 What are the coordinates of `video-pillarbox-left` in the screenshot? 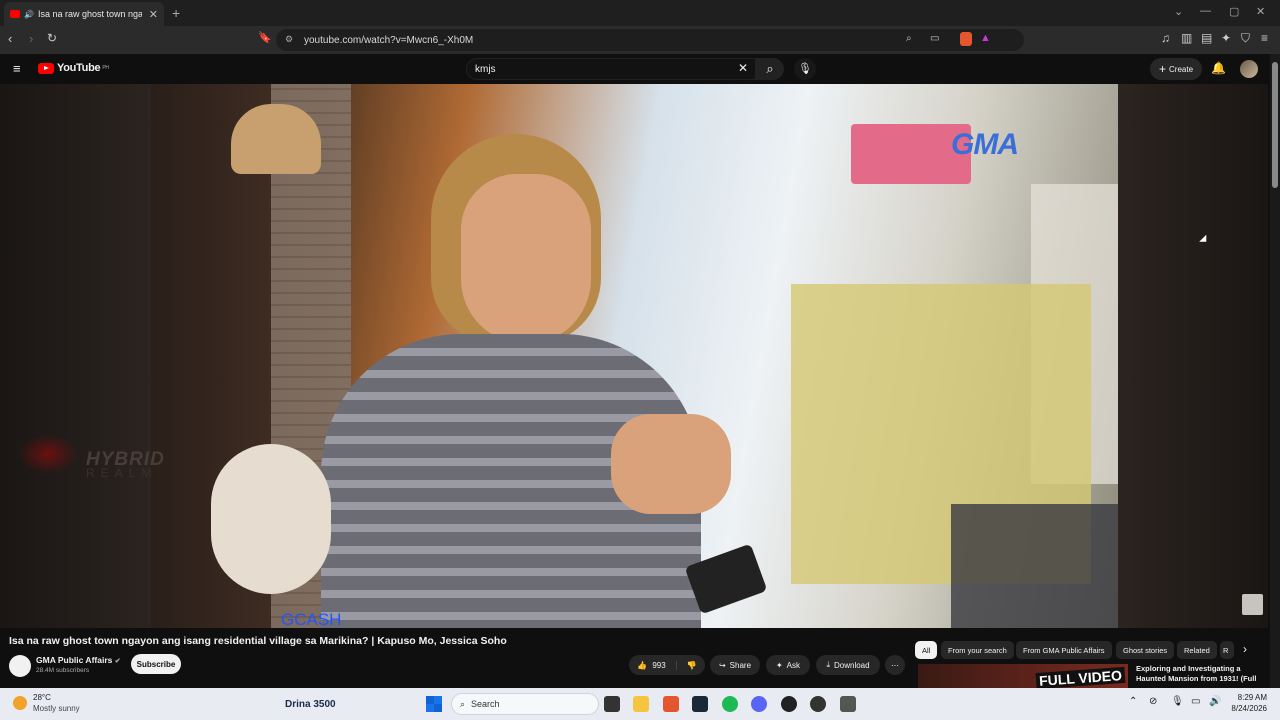 It's located at (75, 356).